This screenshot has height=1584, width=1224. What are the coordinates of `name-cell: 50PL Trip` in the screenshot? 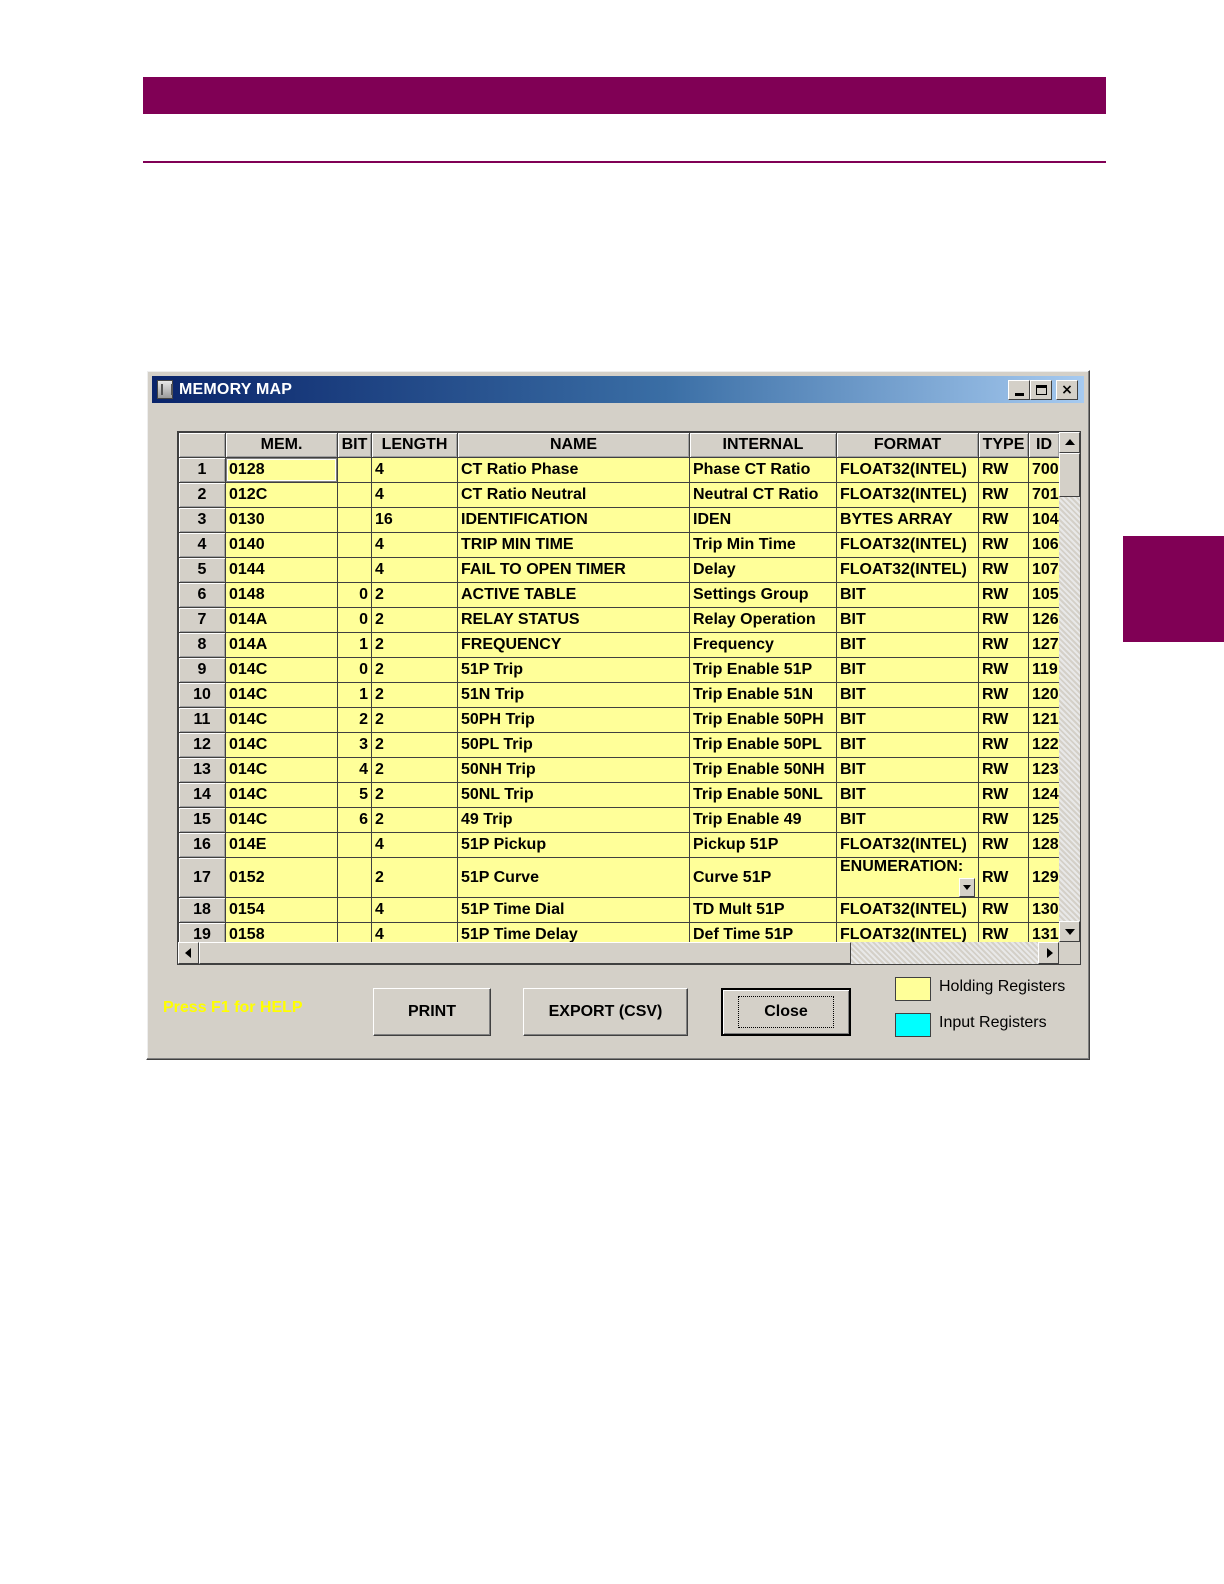 It's located at (573, 745).